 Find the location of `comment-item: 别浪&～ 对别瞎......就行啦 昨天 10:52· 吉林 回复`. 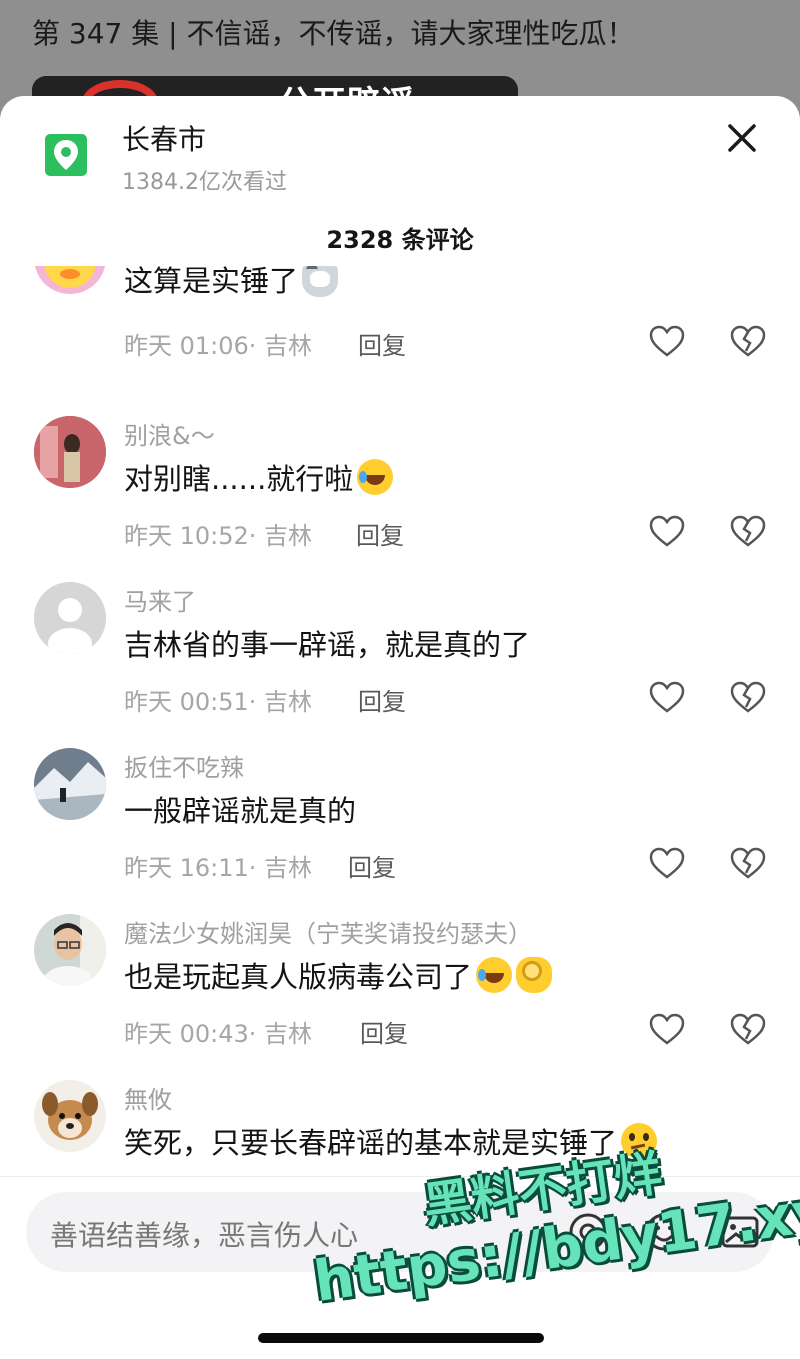

comment-item: 别浪&～ 对别瞎......就行啦 昨天 10:52· 吉林 回复 is located at coordinates (400, 498).